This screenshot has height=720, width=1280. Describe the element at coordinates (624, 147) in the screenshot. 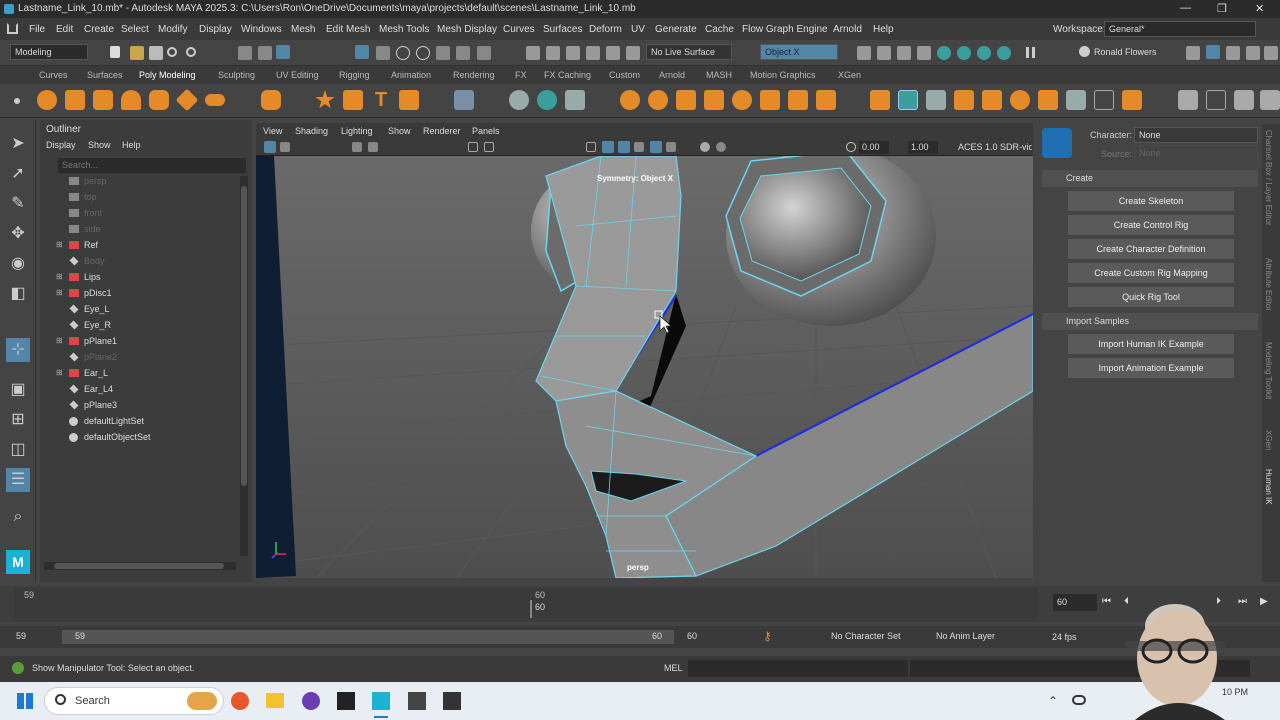

I see `wireframe-on-shaded-icon` at that location.